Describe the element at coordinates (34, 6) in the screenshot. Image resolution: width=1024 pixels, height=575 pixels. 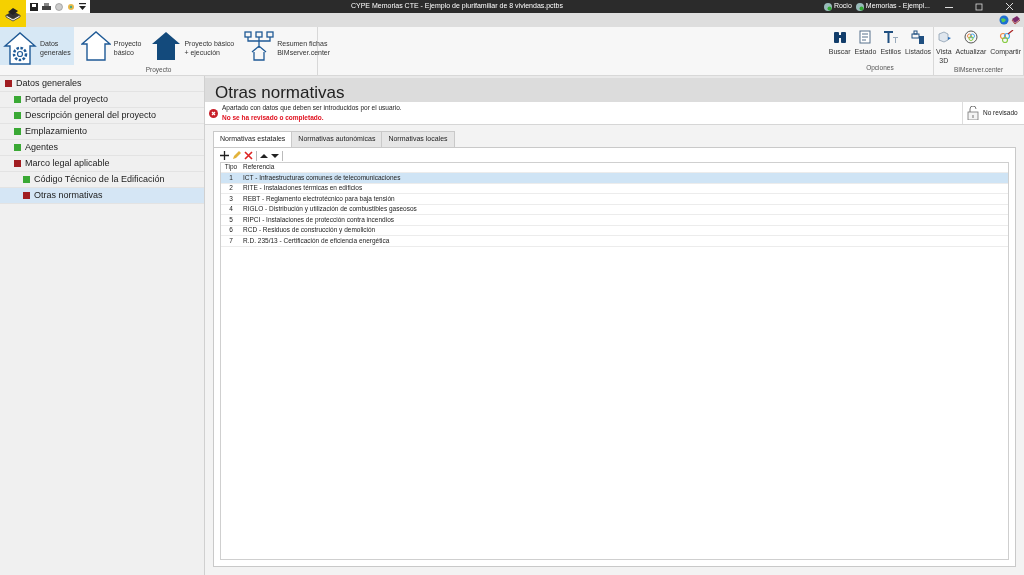
I see `save-icon` at that location.